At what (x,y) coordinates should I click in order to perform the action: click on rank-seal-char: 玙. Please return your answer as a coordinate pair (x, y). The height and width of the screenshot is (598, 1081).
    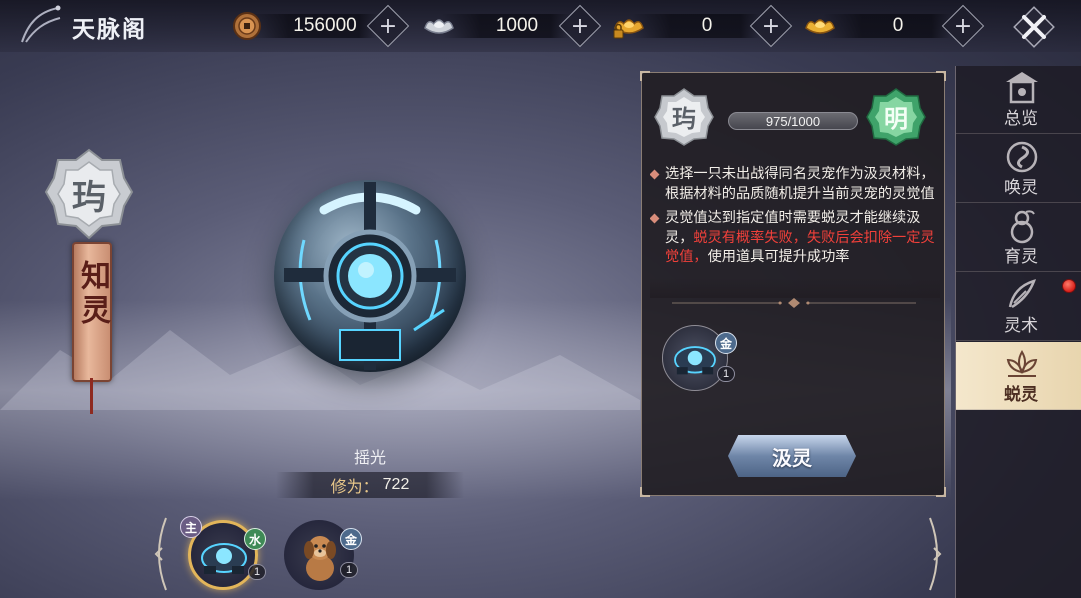
    Looking at the image, I should click on (89, 198).